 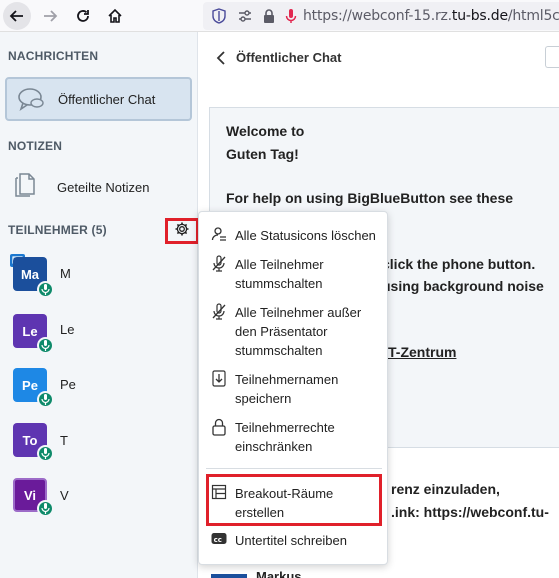 I want to click on svg-text: cc, so click(x=218, y=540).